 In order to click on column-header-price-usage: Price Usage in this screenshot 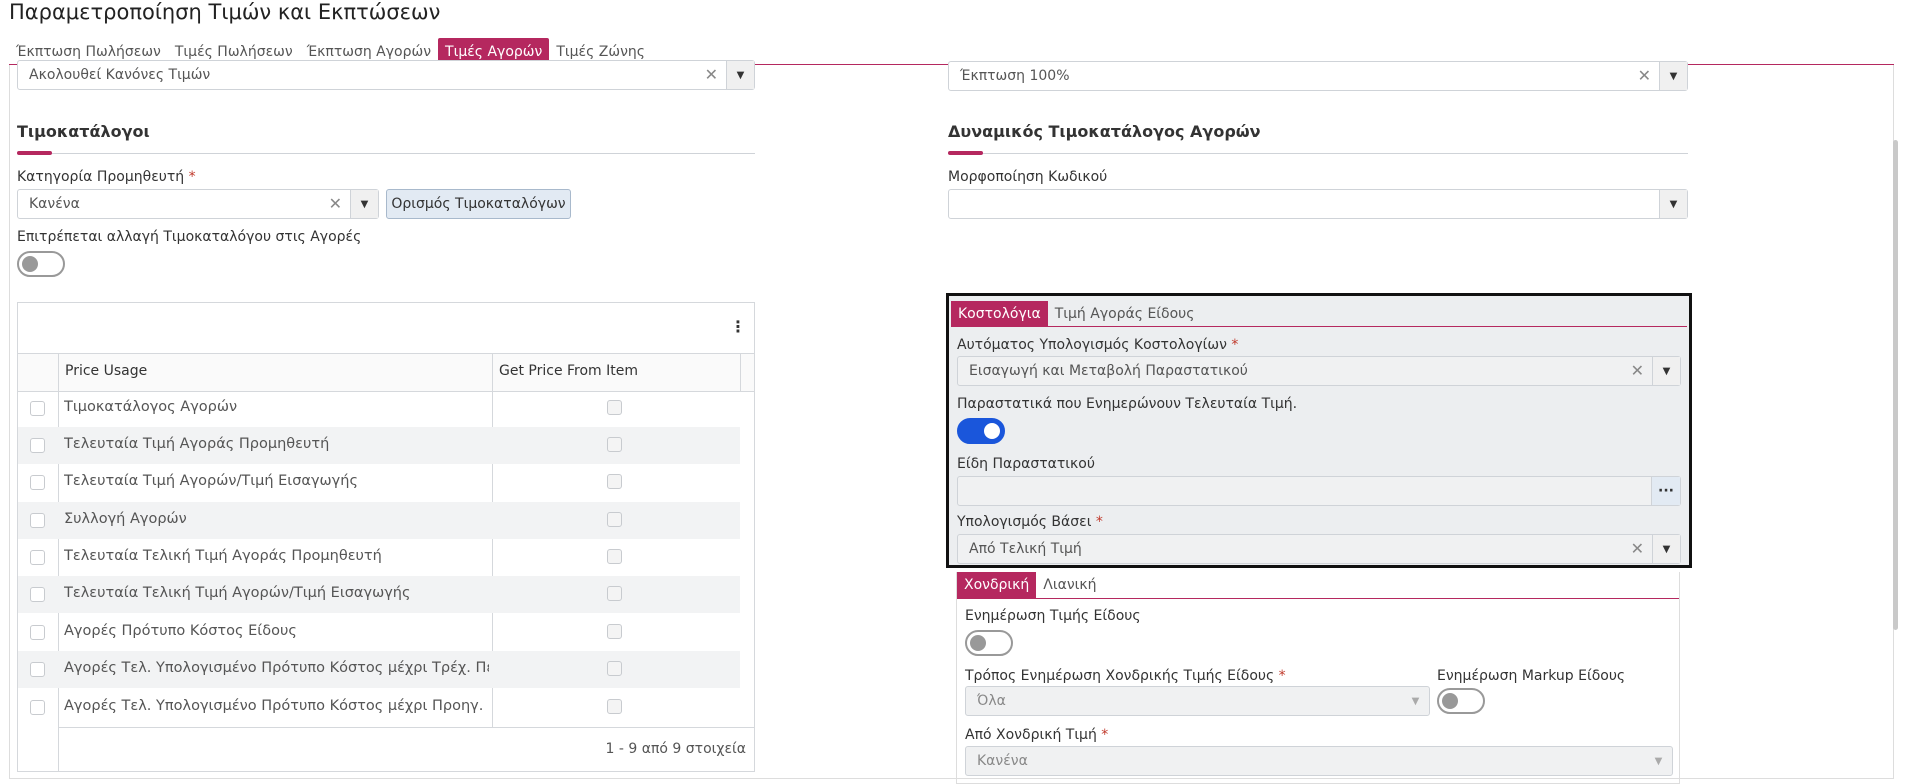, I will do `click(106, 371)`.